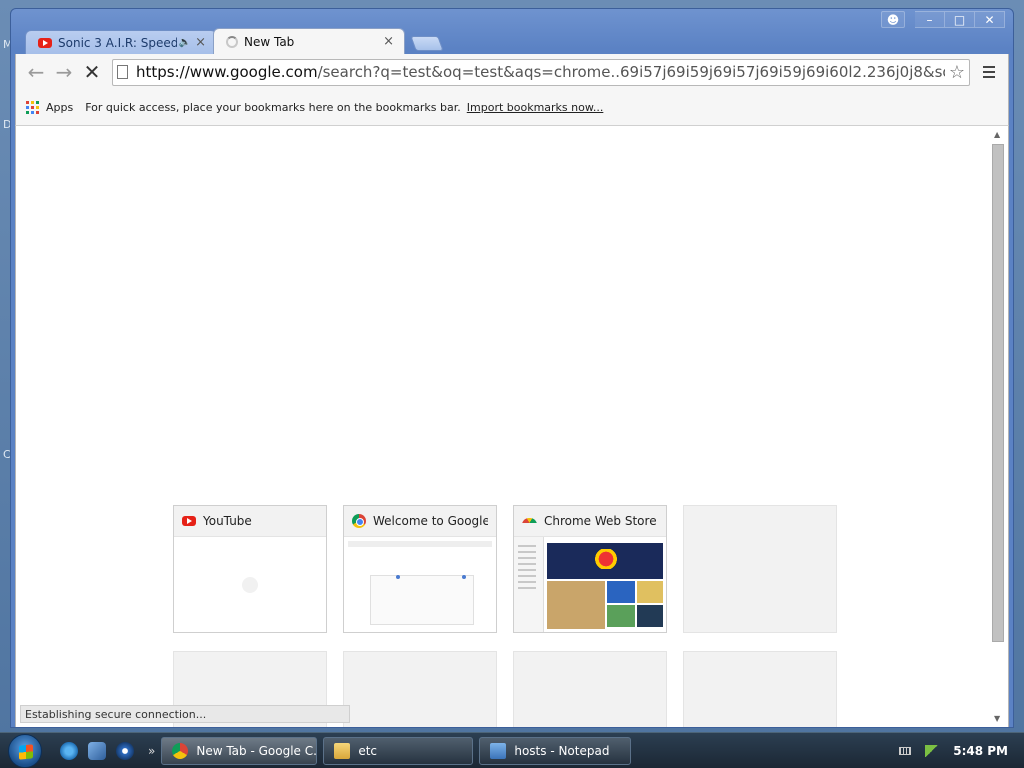 Image resolution: width=1024 pixels, height=768 pixels. Describe the element at coordinates (893, 19) in the screenshot. I see `user-profile-icon: ☻` at that location.